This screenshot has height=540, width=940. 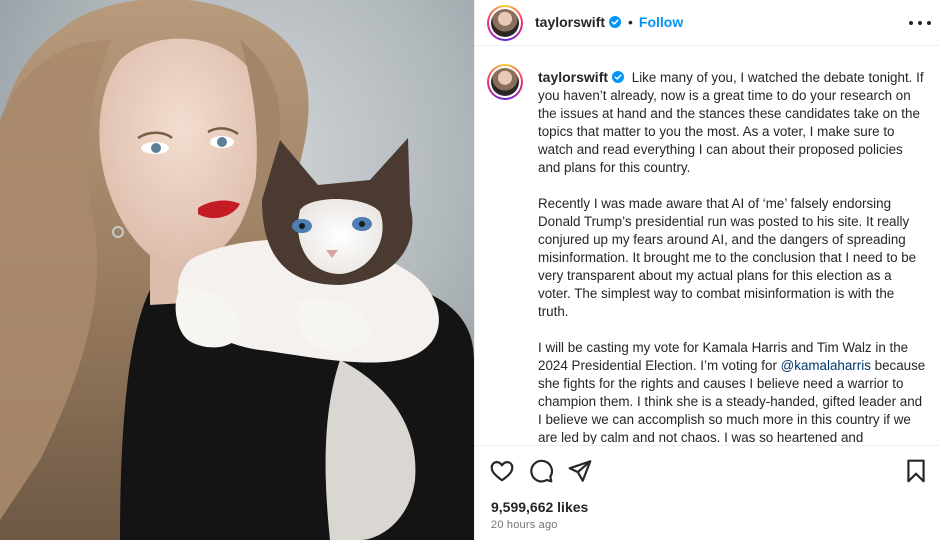 I want to click on caption-author-username: taylorswift, so click(x=573, y=77).